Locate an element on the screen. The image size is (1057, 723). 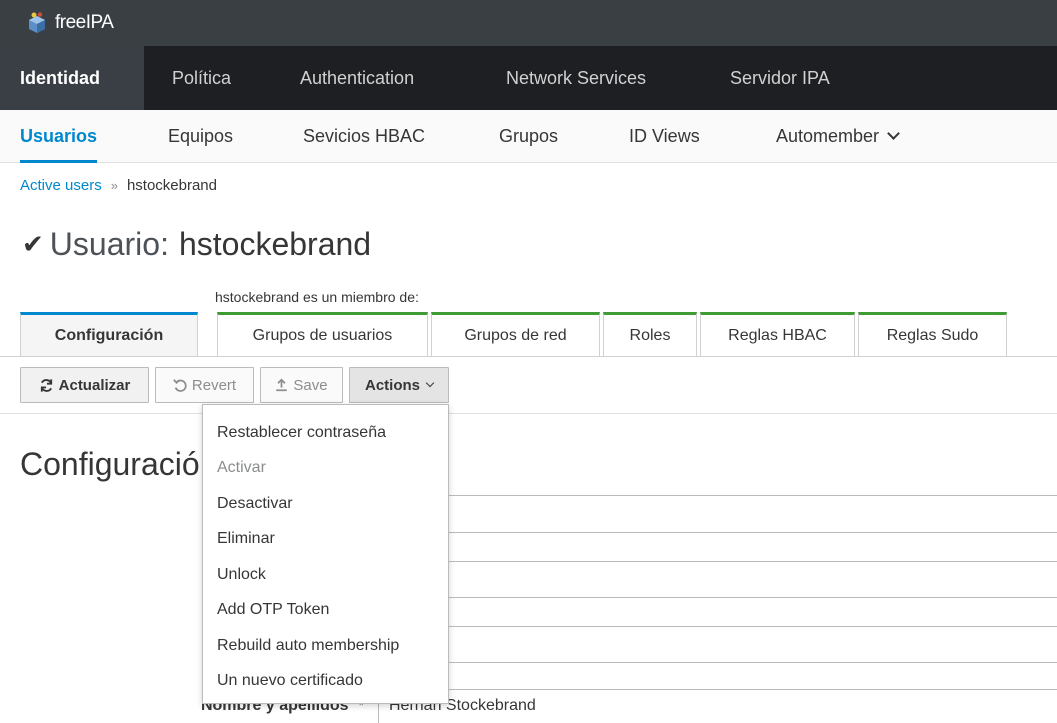
primary-nav-identidad: Identidad is located at coordinates (72, 78).